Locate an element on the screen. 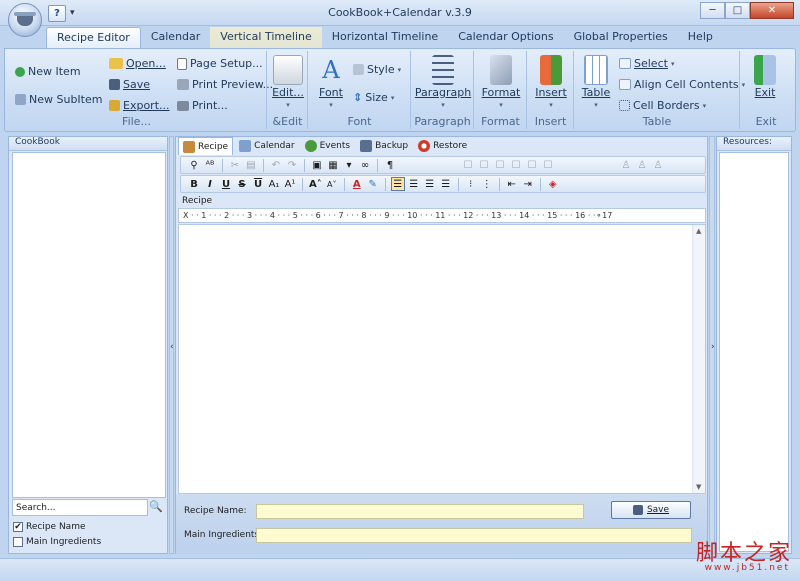  fill-color-icon: ◈ is located at coordinates (553, 184).